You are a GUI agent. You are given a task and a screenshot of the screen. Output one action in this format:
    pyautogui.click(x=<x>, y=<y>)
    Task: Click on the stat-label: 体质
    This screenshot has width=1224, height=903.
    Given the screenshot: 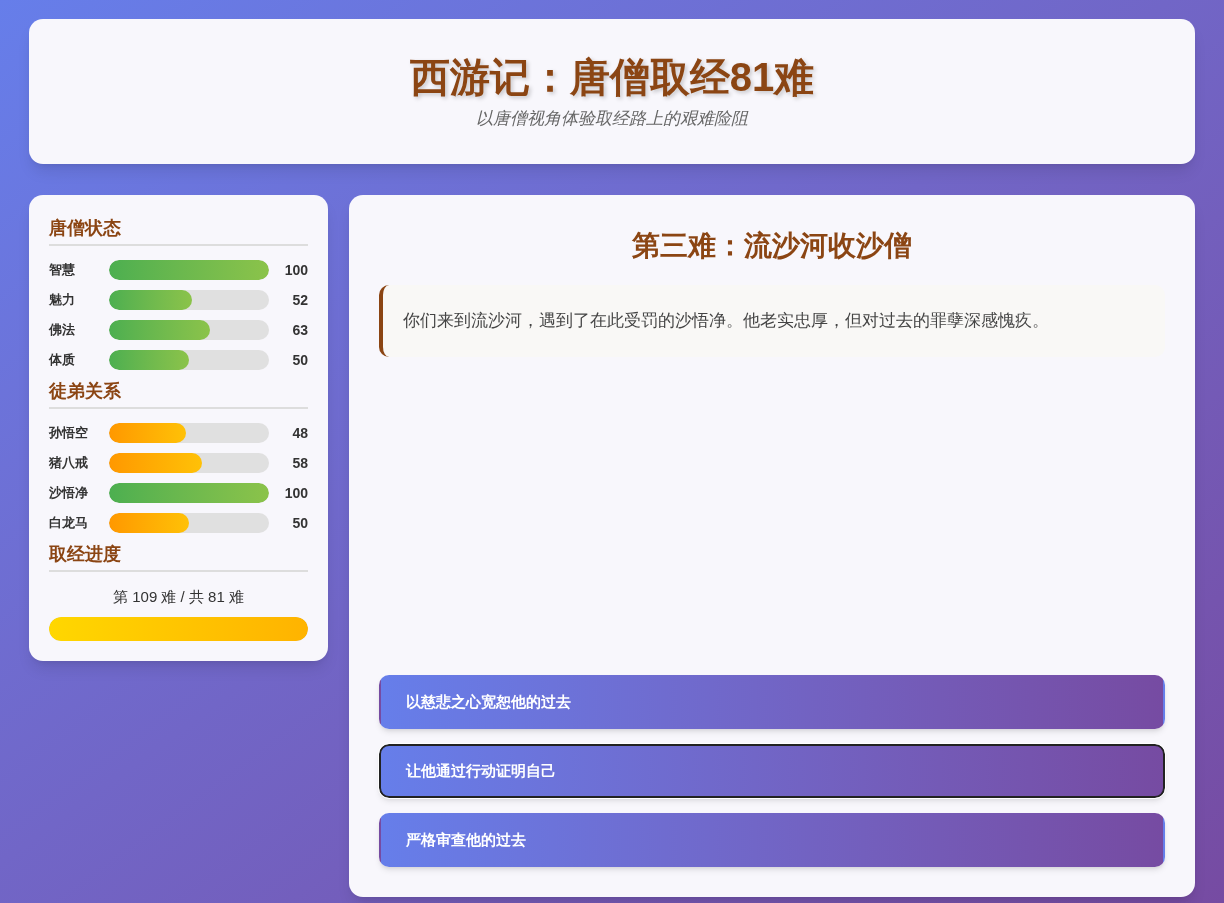 What is the action you would take?
    pyautogui.click(x=62, y=360)
    